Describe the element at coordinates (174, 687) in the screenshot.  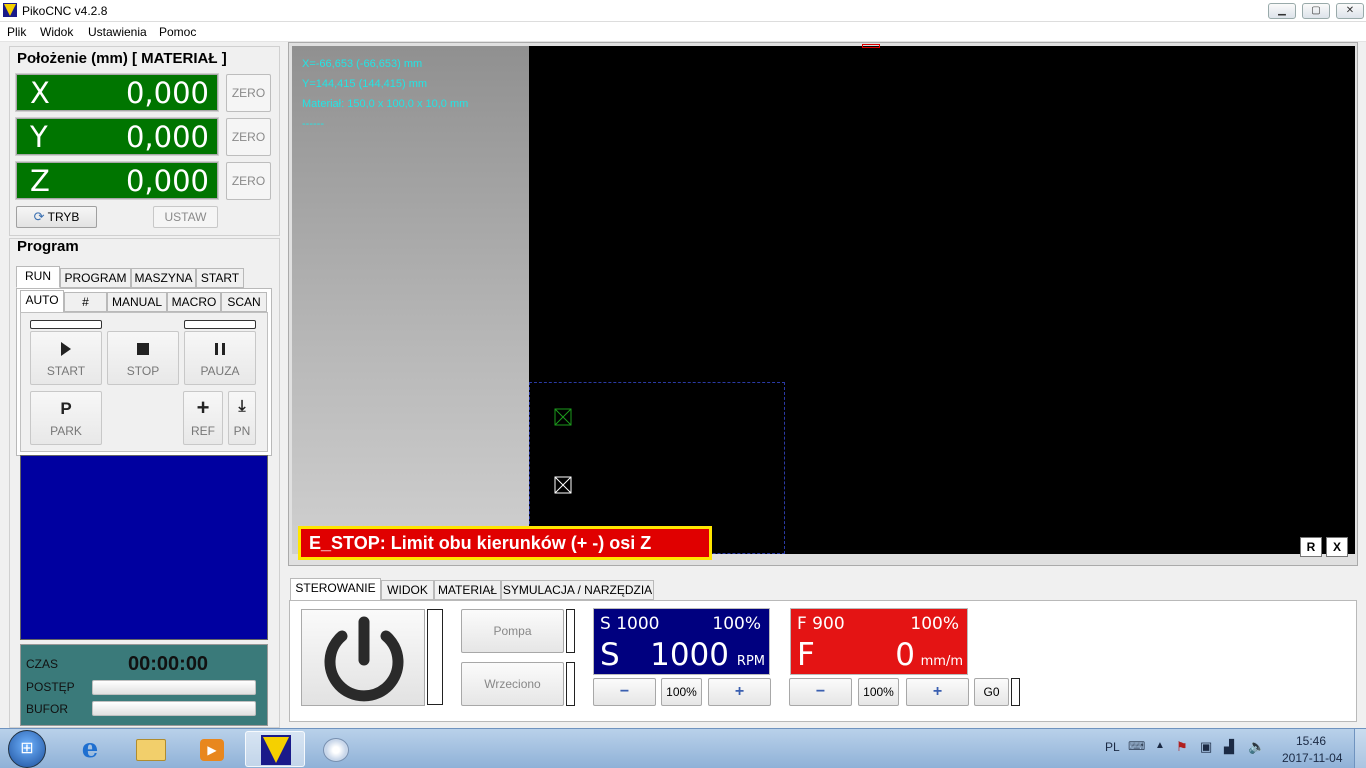
I see `progress-bar` at that location.